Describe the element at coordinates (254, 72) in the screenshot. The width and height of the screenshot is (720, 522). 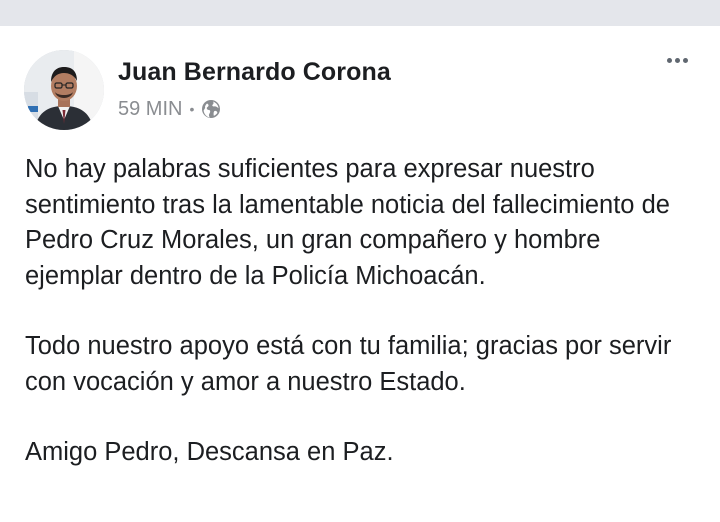
I see `author-name: Juan Bernardo Corona` at that location.